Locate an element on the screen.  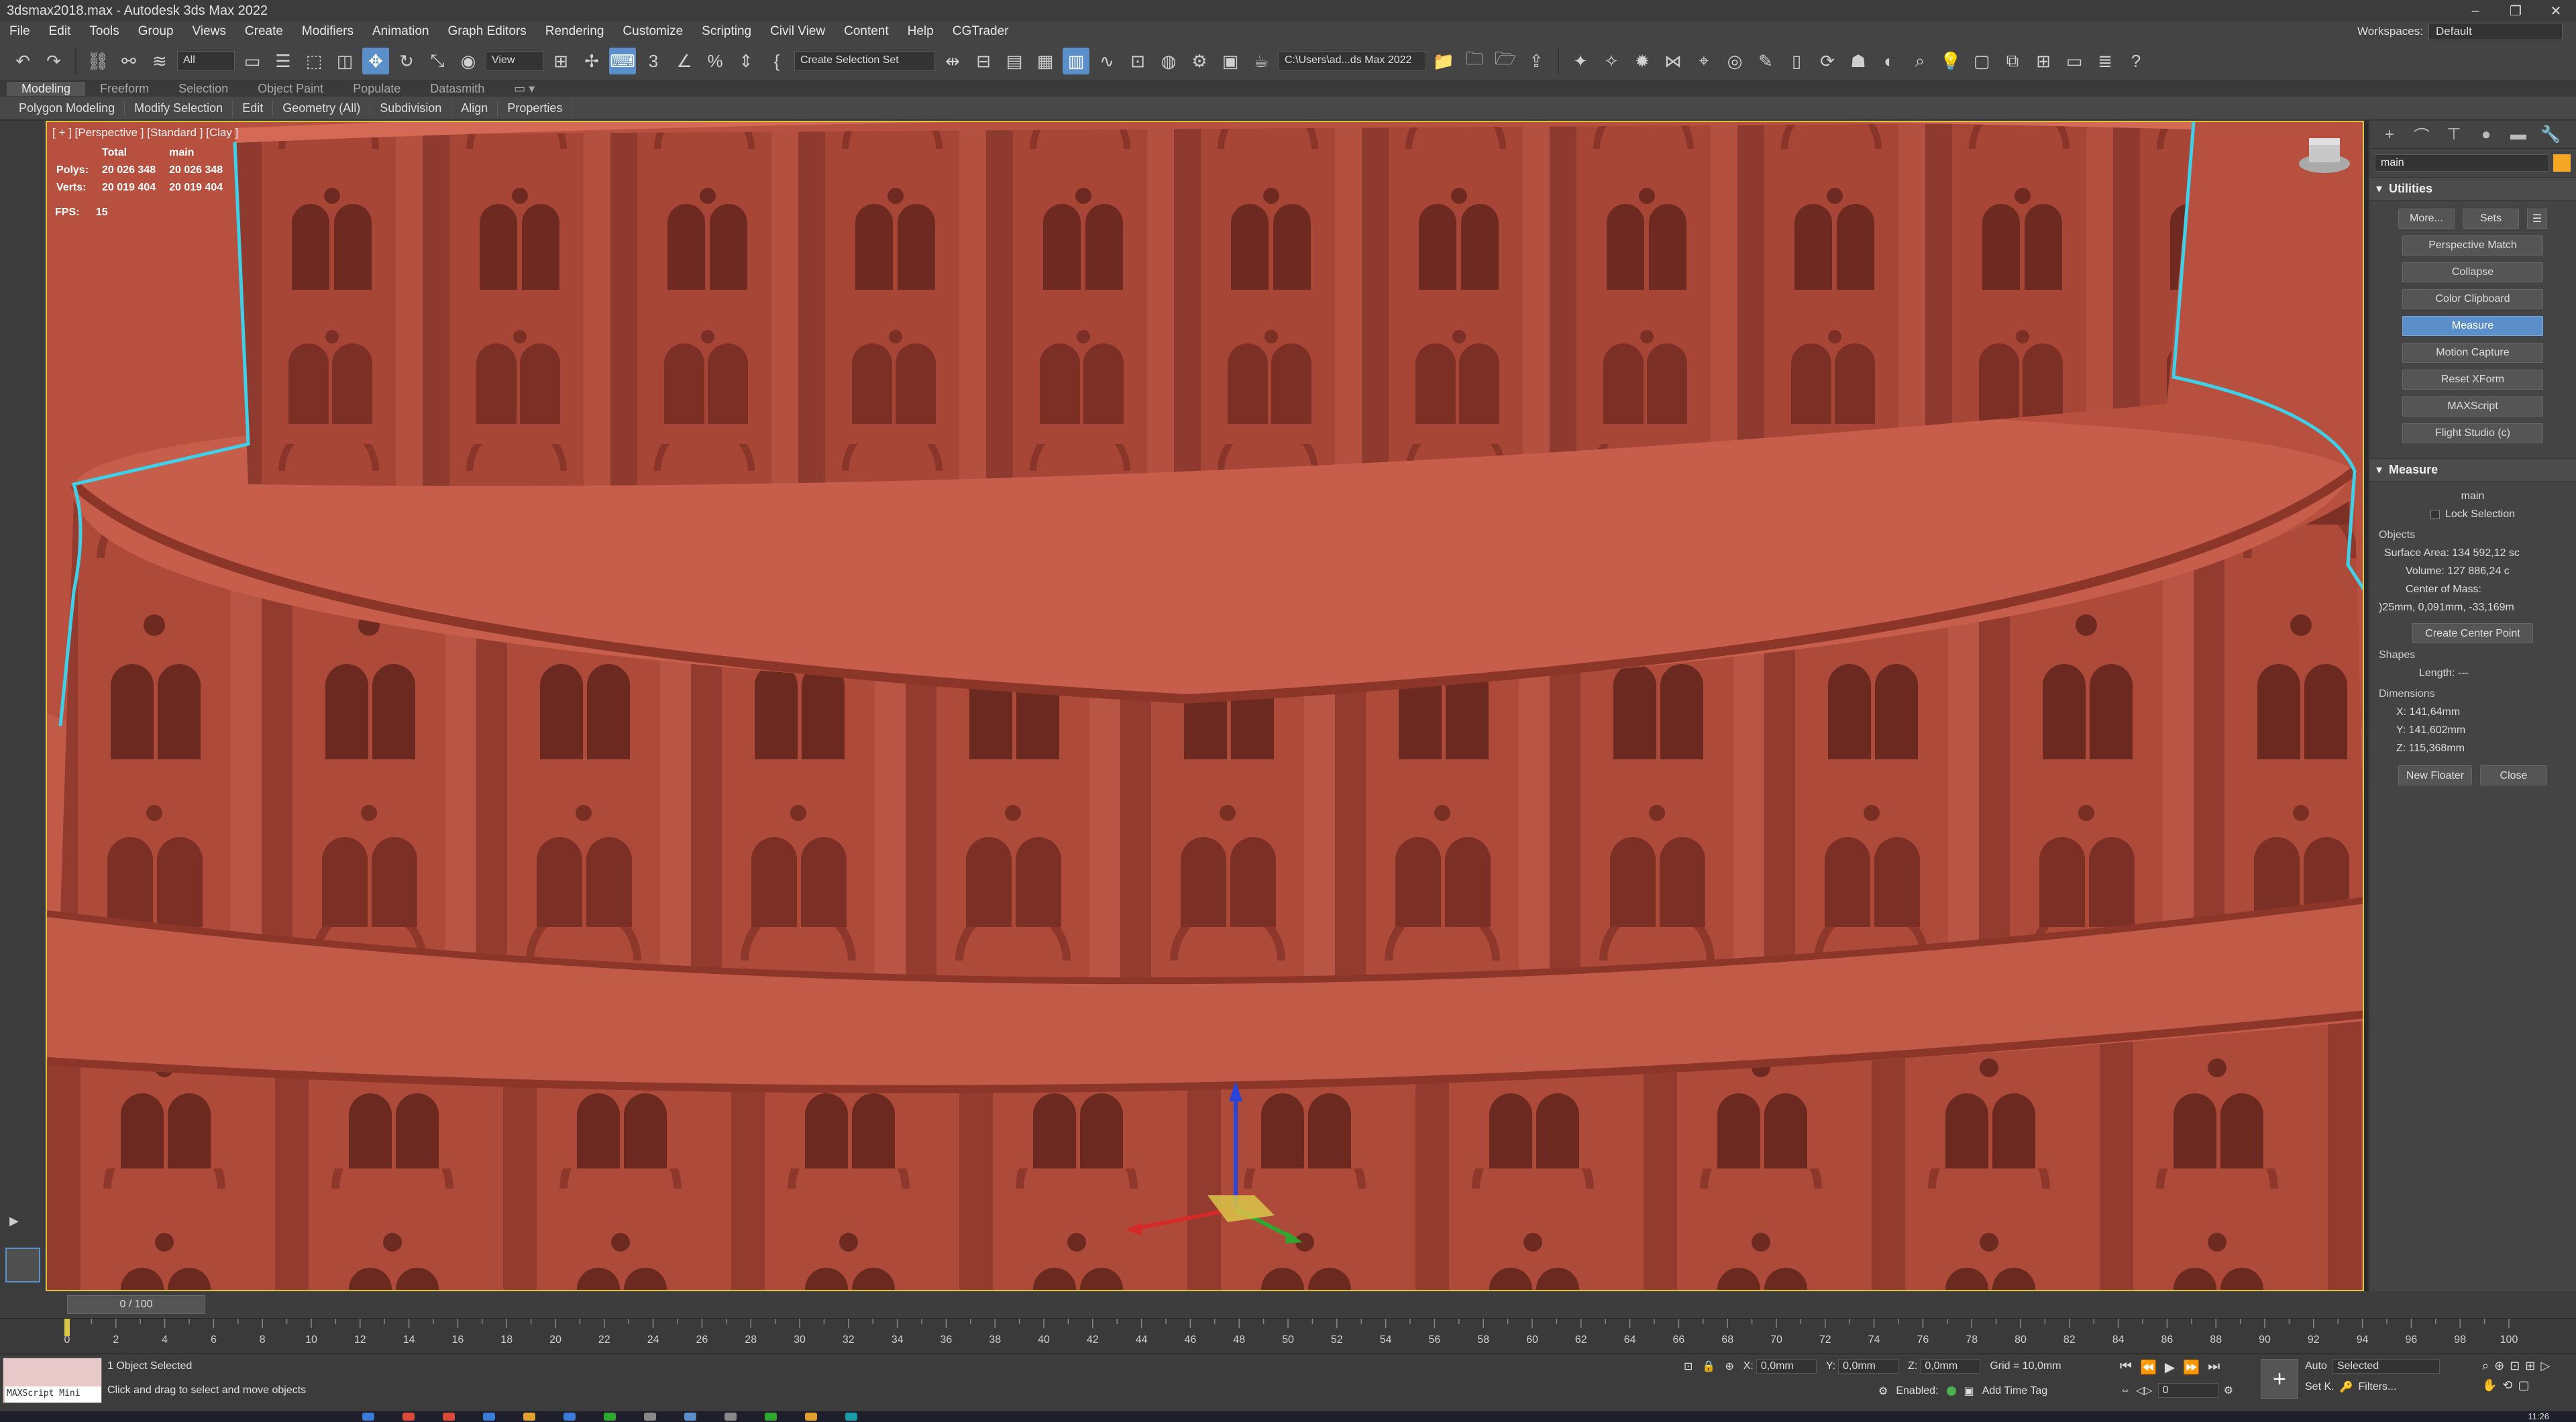
ribbon-edit: Edit is located at coordinates (253, 108).